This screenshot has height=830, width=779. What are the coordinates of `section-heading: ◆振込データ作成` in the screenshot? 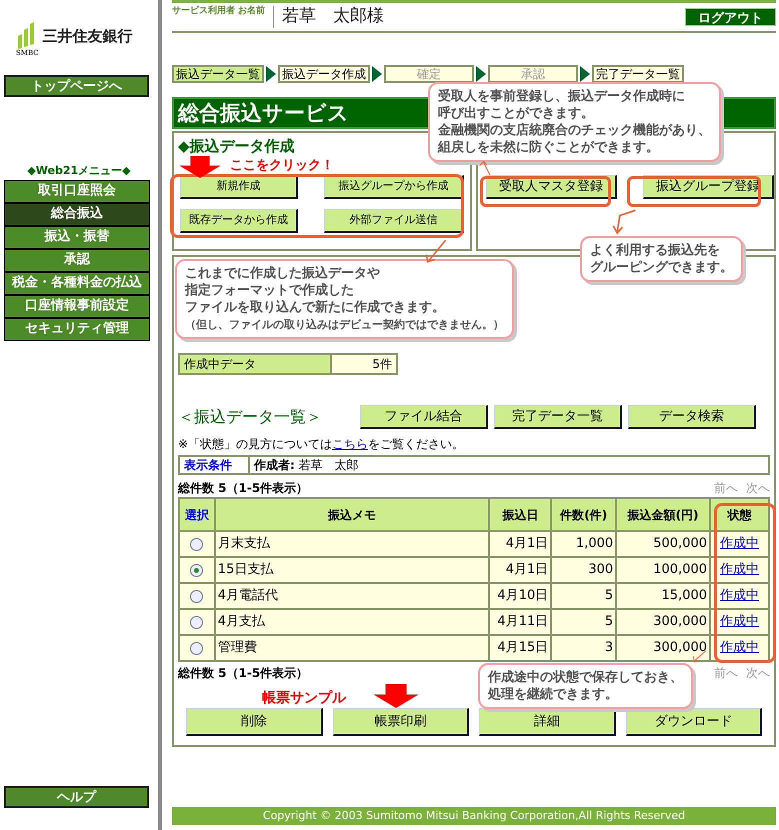 It's located at (236, 146).